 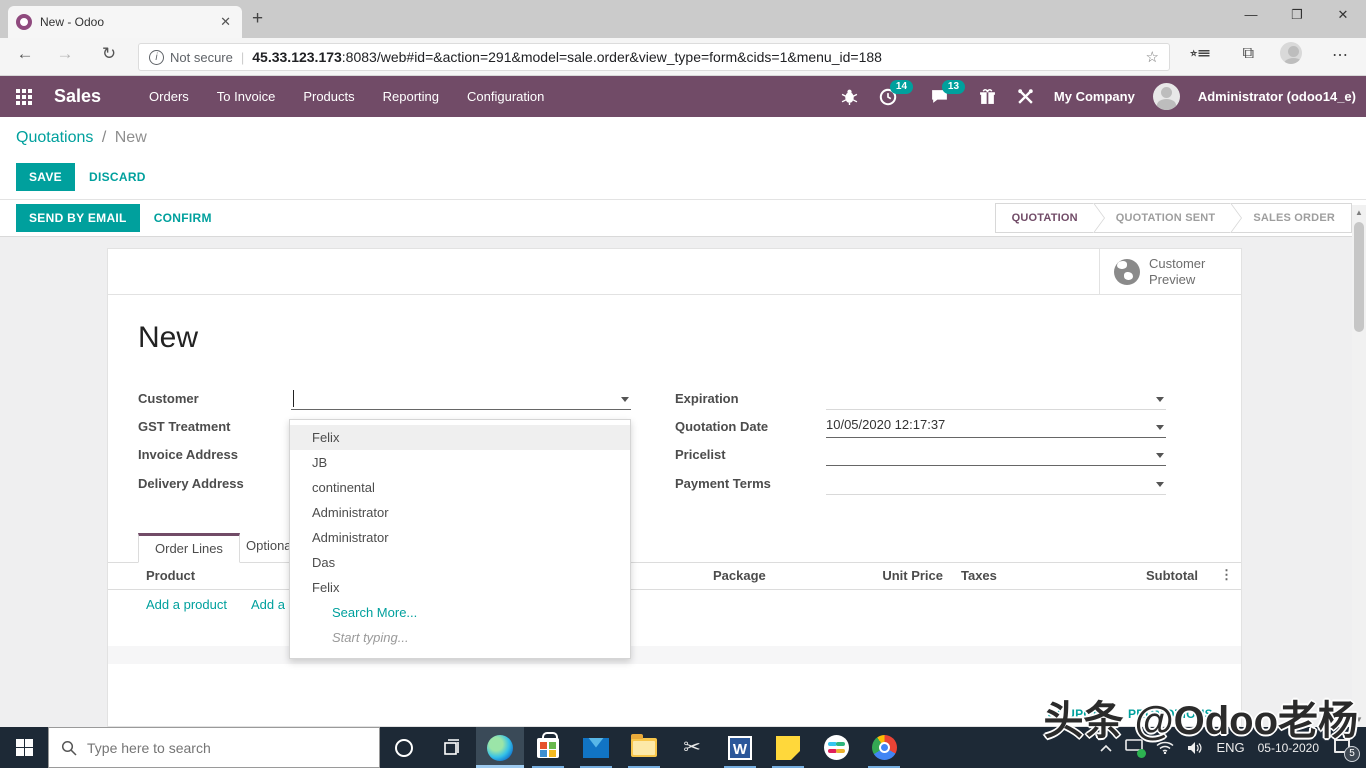 I want to click on app-name: Sales, so click(x=77, y=96).